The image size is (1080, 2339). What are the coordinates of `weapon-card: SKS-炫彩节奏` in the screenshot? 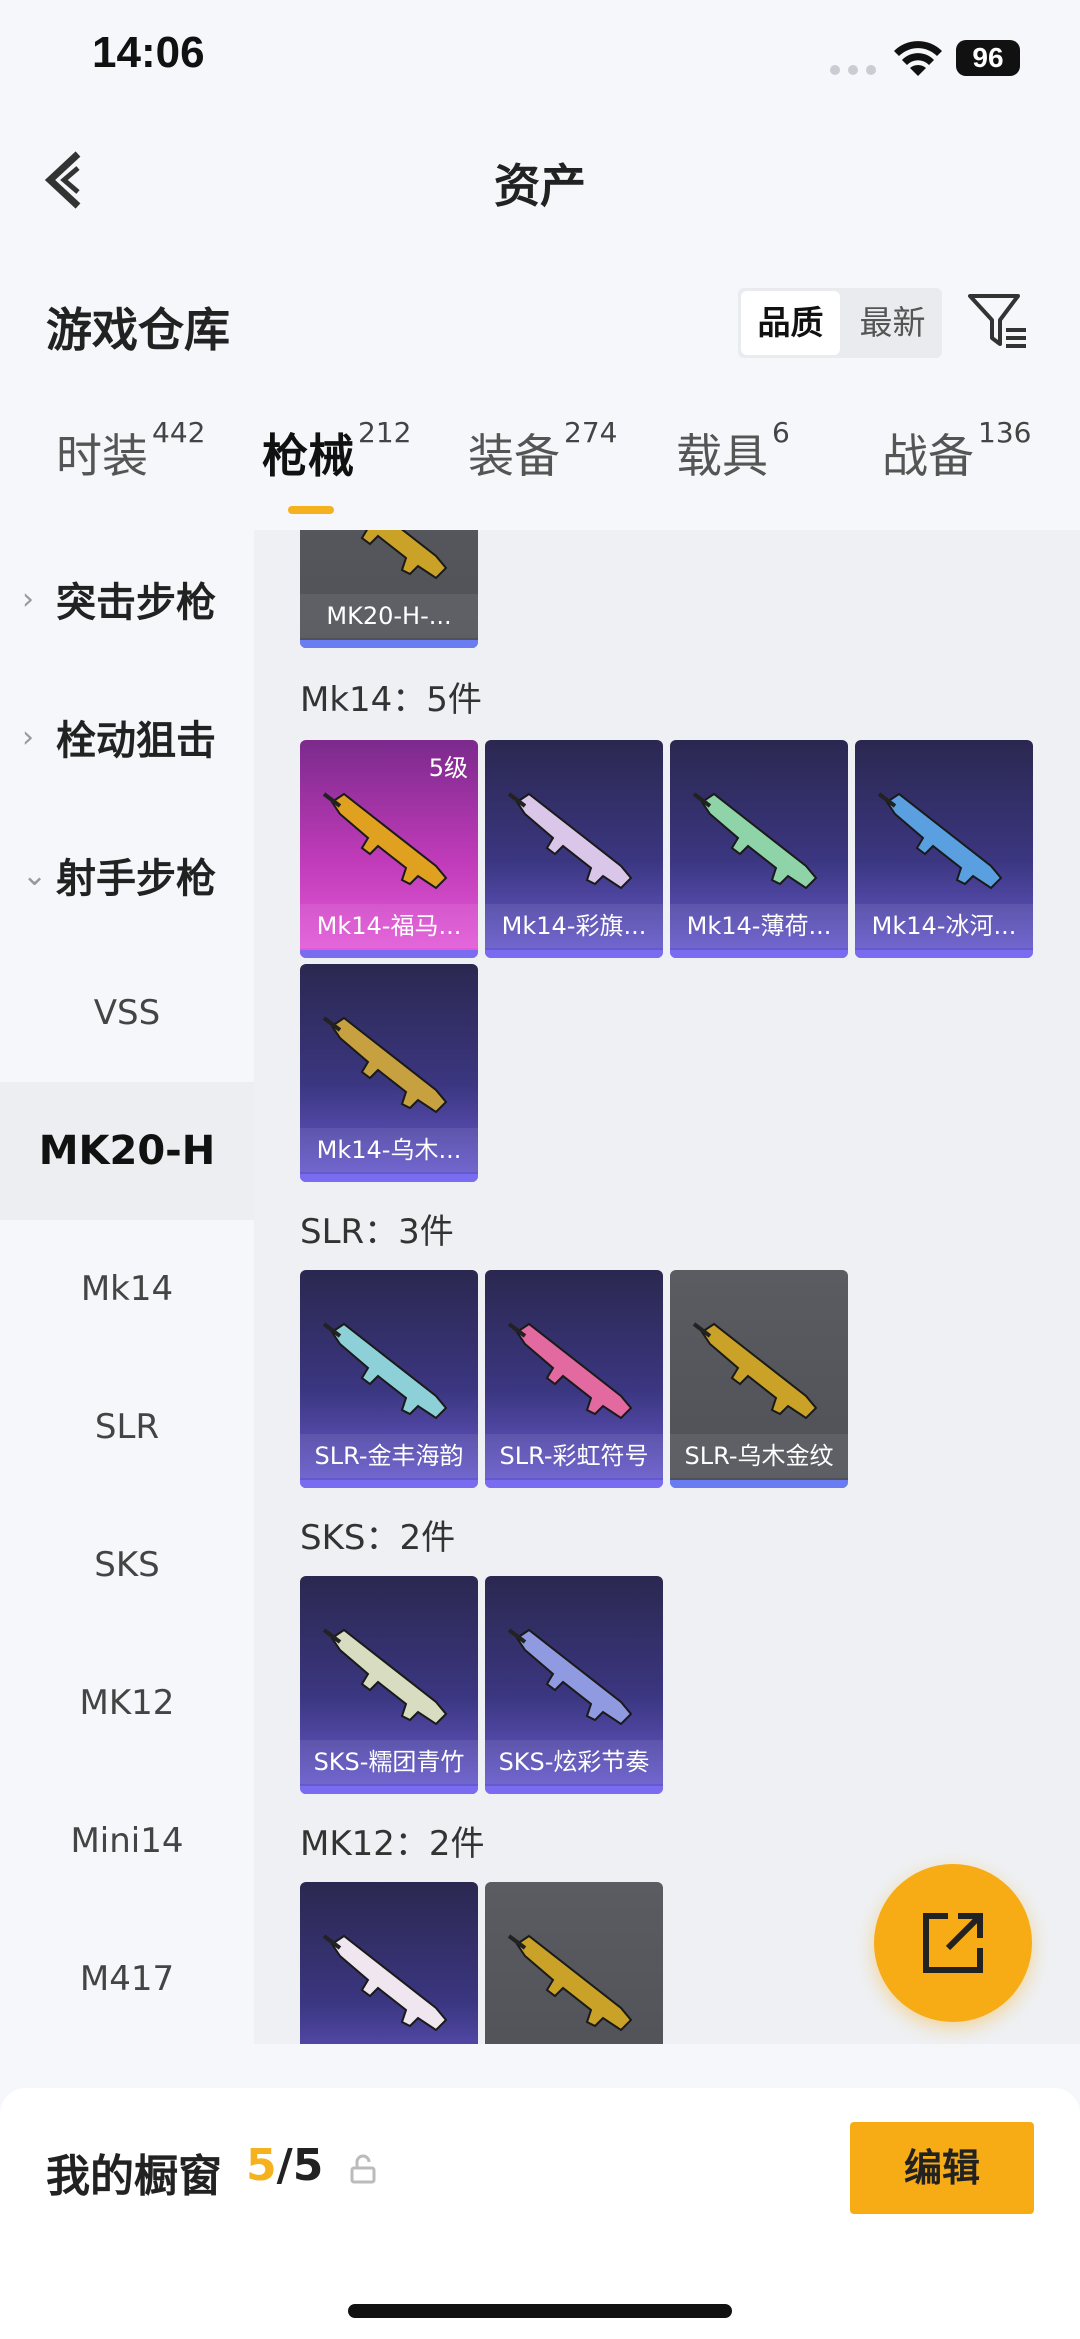 It's located at (574, 1685).